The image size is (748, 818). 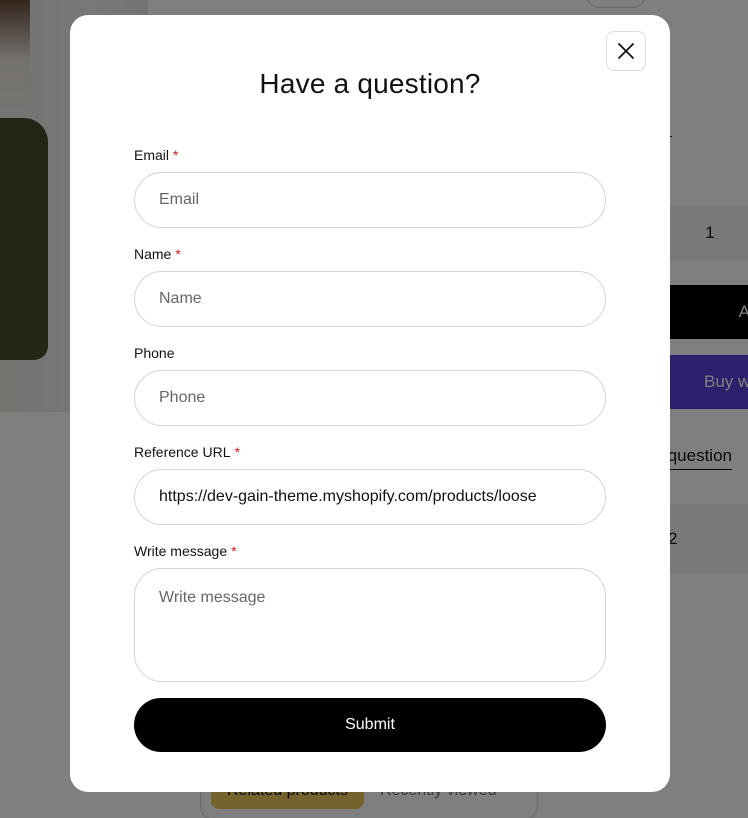 I want to click on close-icon, so click(x=626, y=51).